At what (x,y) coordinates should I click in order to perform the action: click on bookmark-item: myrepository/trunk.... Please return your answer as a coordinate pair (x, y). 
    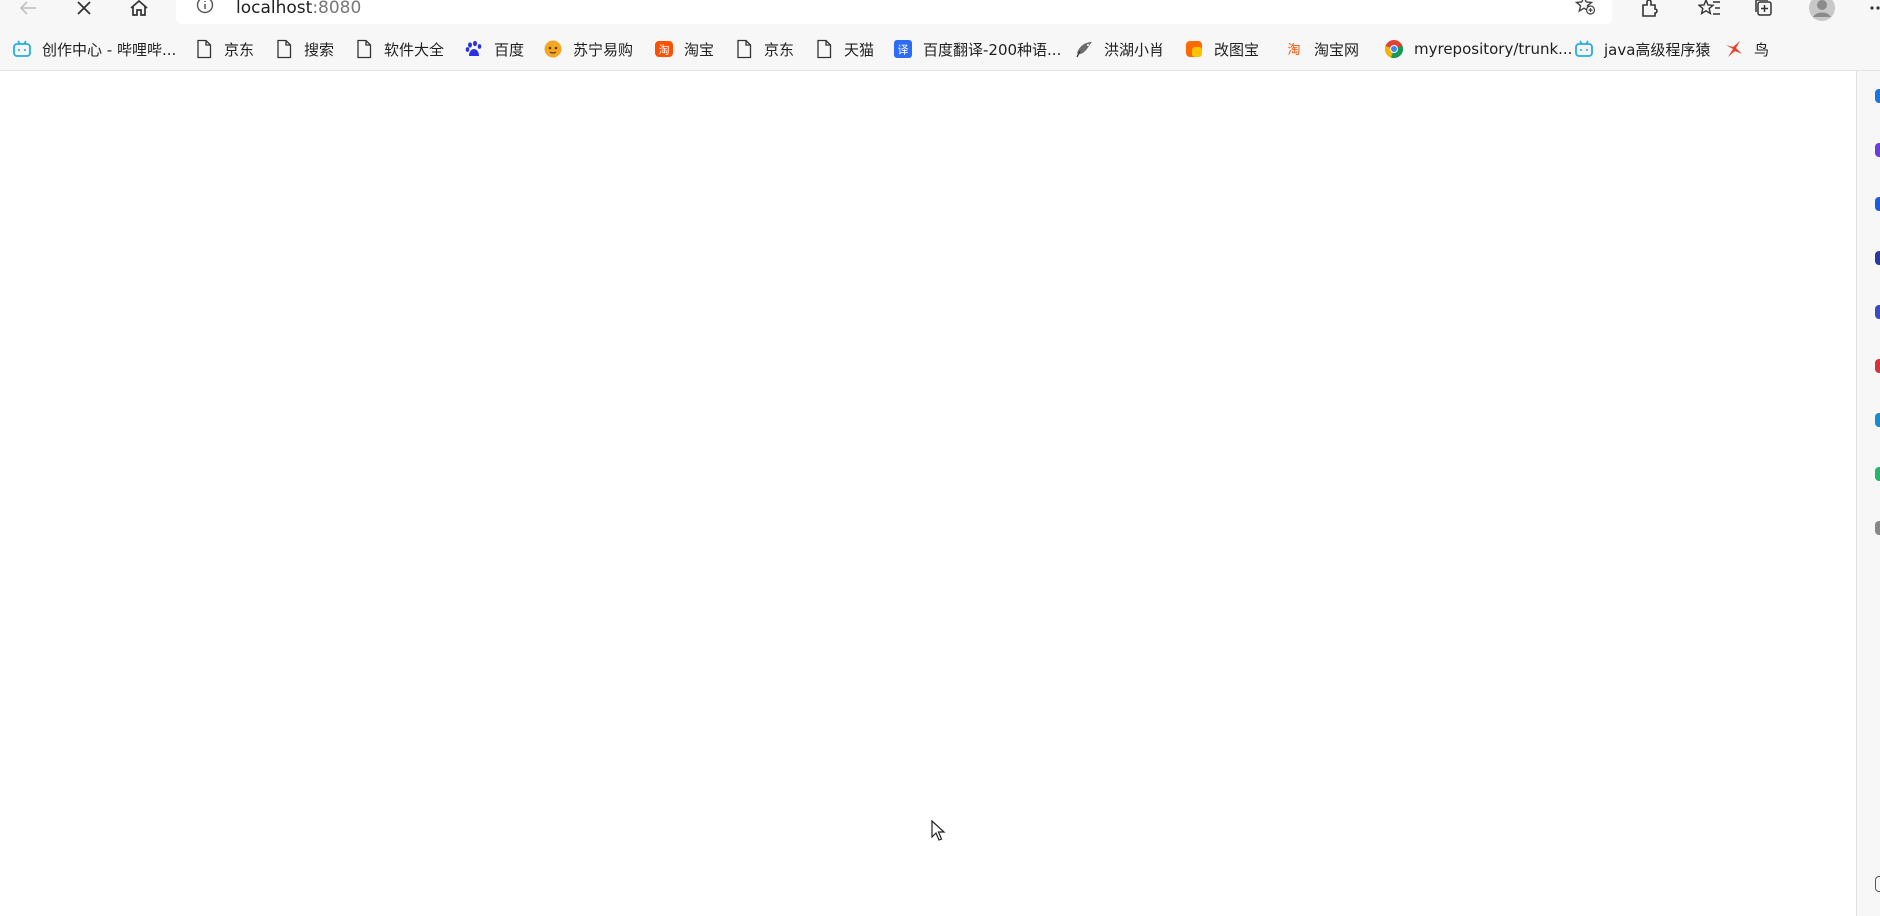
    Looking at the image, I should click on (1478, 49).